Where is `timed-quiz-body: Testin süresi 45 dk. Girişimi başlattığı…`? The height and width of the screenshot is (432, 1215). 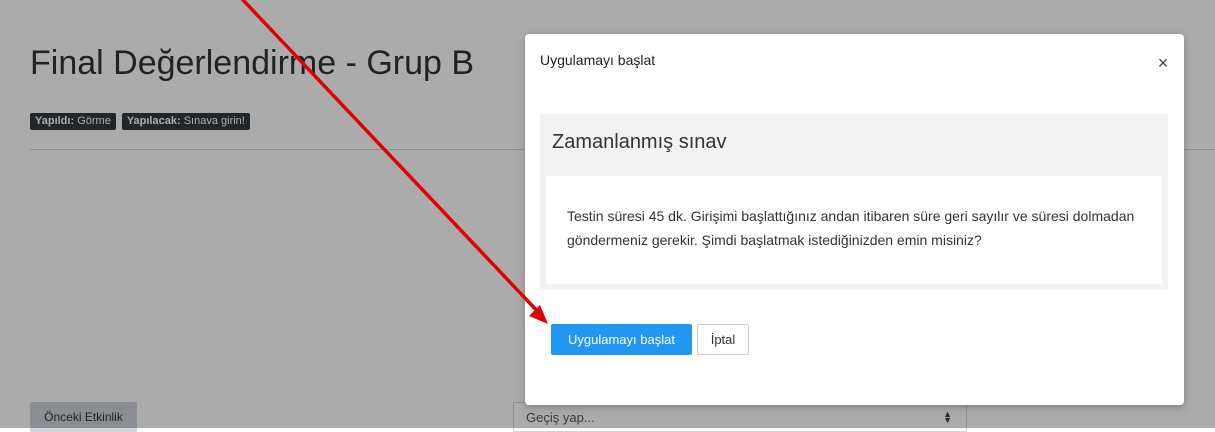 timed-quiz-body: Testin süresi 45 dk. Girişimi başlattığı… is located at coordinates (854, 230).